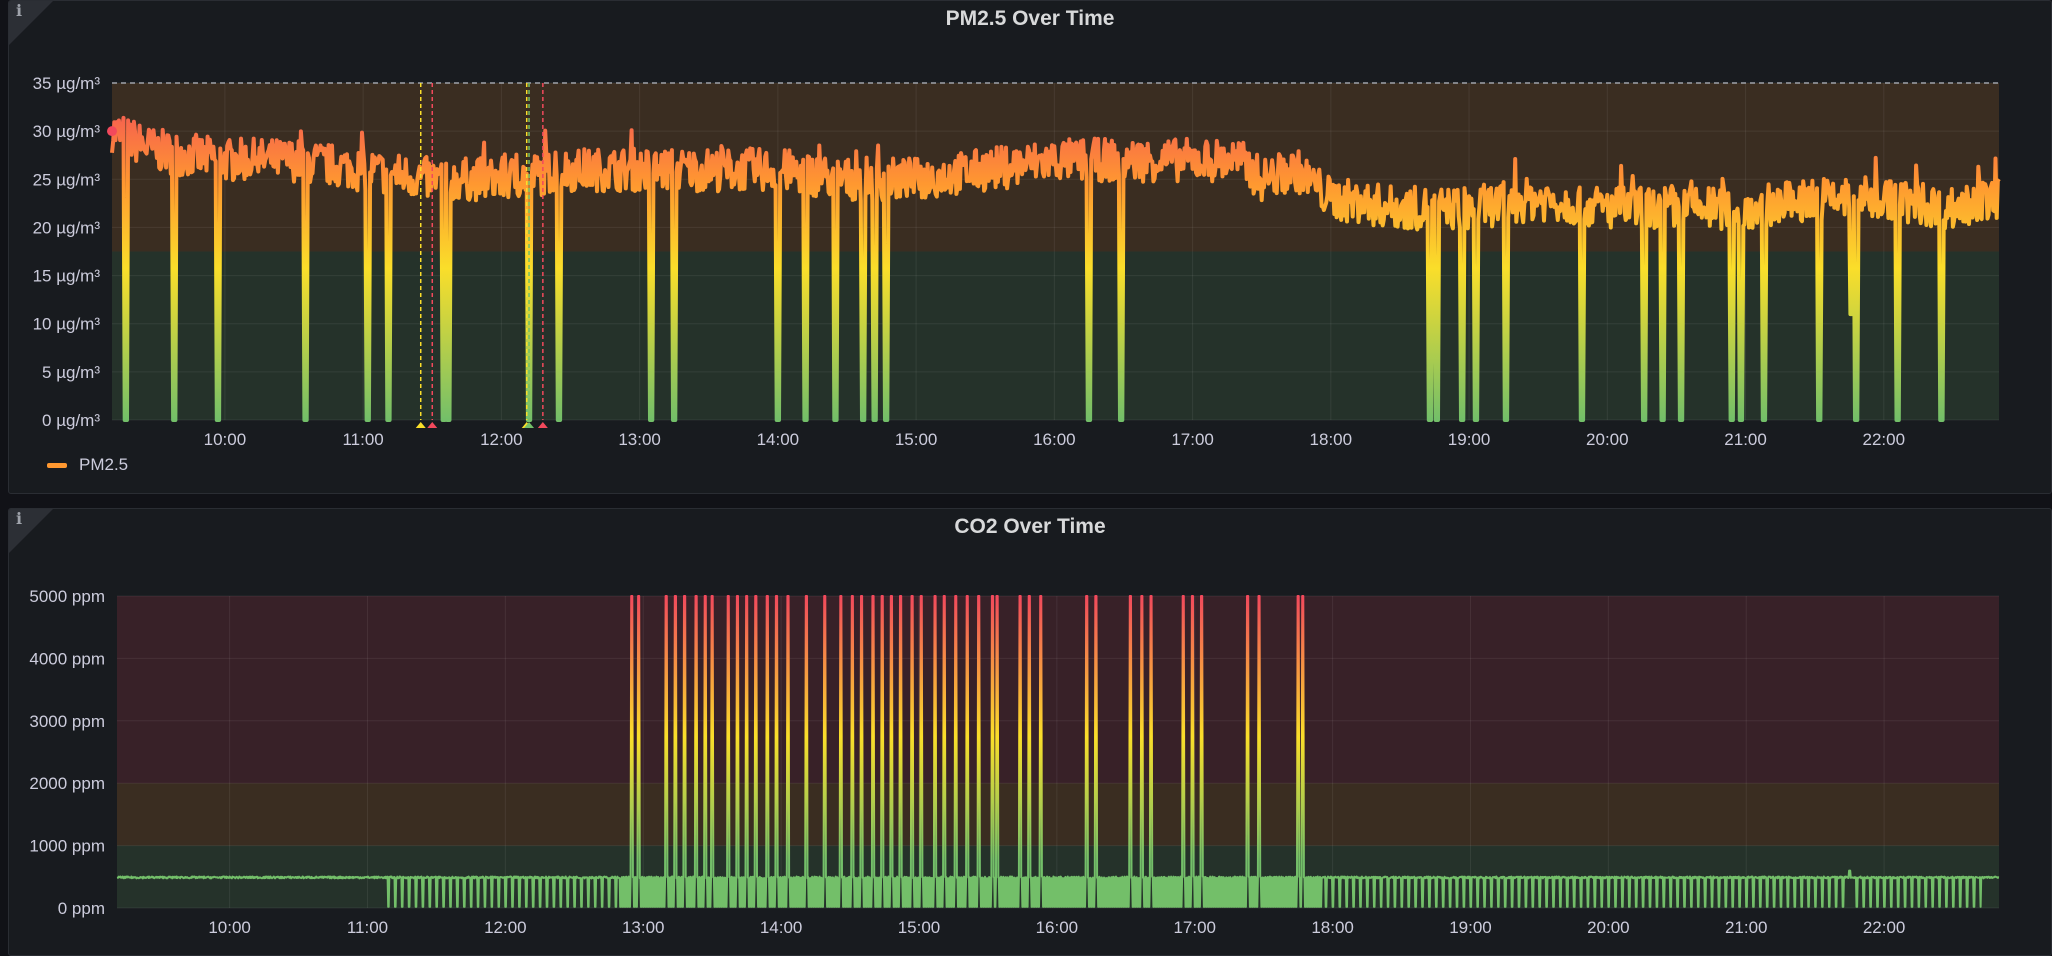 The height and width of the screenshot is (956, 2052). What do you see at coordinates (67, 227) in the screenshot?
I see `y-tick-label: 20 µg/m³` at bounding box center [67, 227].